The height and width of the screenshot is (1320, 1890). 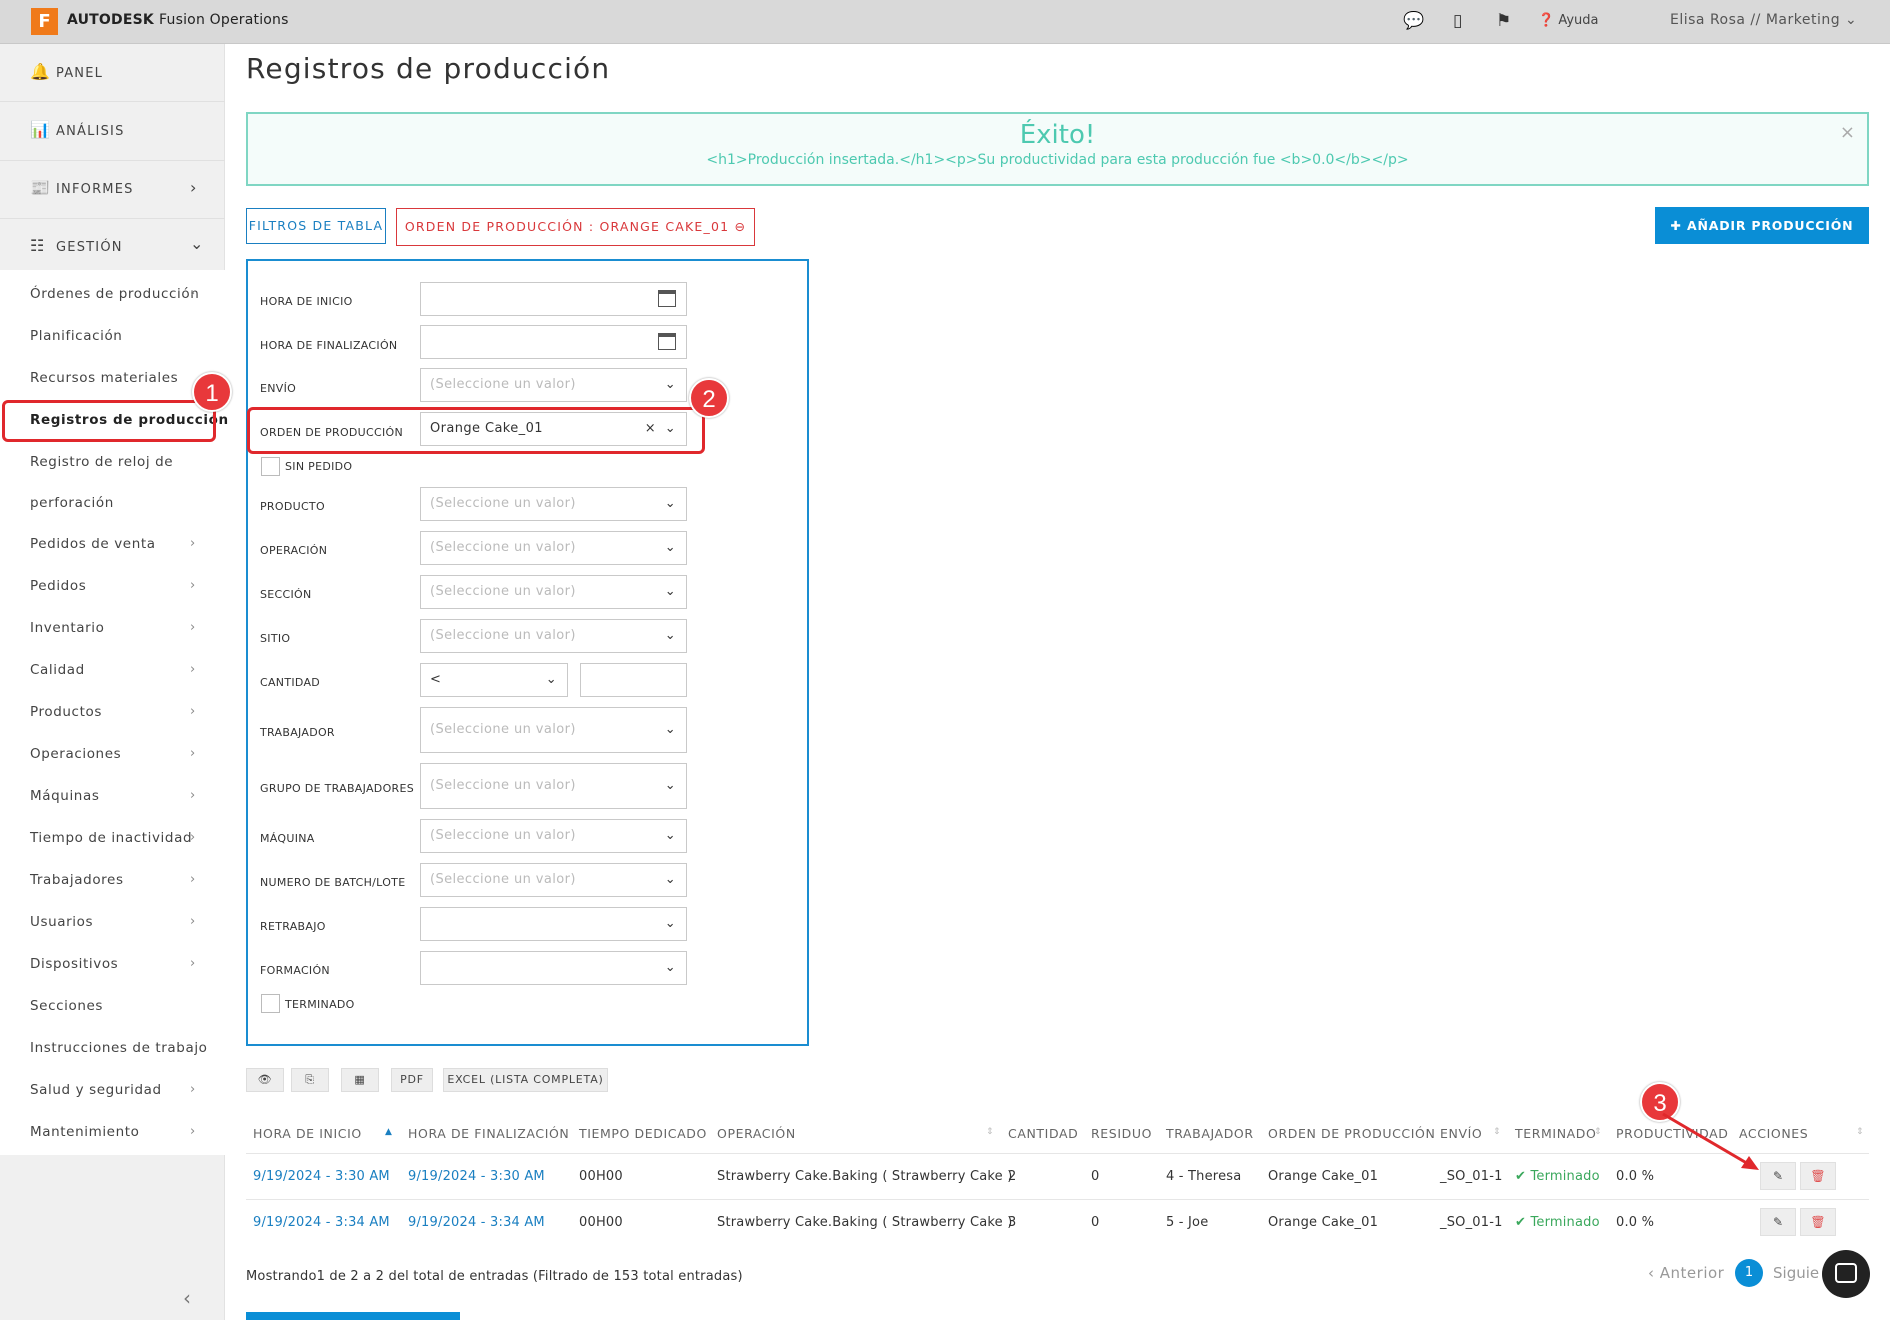 I want to click on close-icon: ×, so click(x=1847, y=132).